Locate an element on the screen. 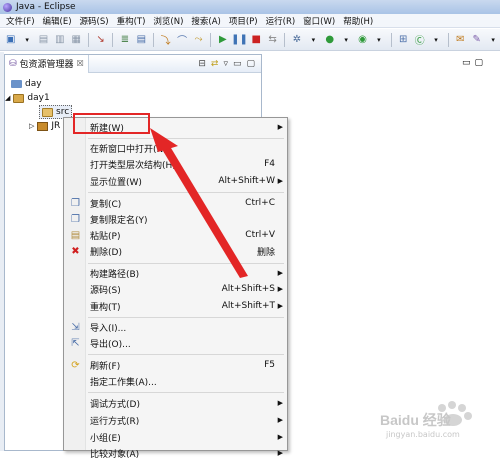 This screenshot has height=461, width=500. menu-item-copy: ❐ 复制(C) Ctrl+C is located at coordinates (176, 203).